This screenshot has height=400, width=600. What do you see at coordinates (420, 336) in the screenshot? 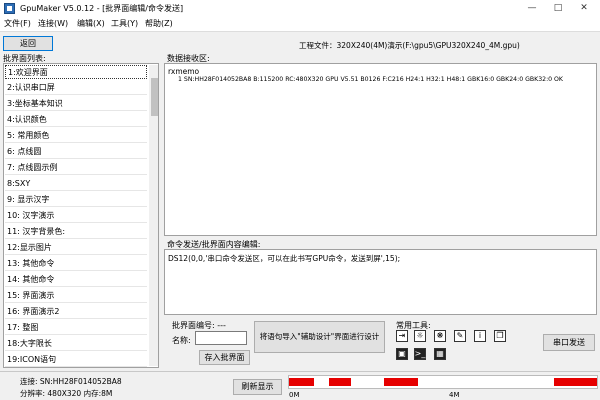
I see `brightness-icon: ☼` at bounding box center [420, 336].